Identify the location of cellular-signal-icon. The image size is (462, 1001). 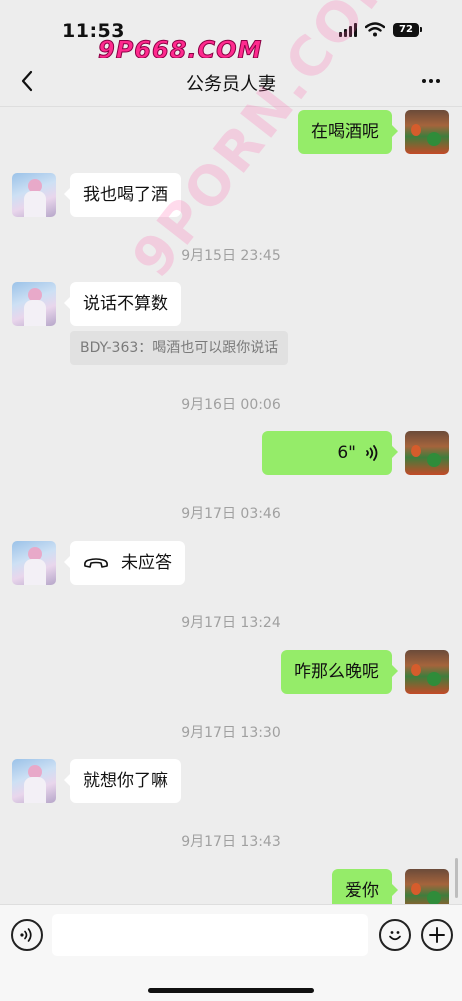
(348, 29).